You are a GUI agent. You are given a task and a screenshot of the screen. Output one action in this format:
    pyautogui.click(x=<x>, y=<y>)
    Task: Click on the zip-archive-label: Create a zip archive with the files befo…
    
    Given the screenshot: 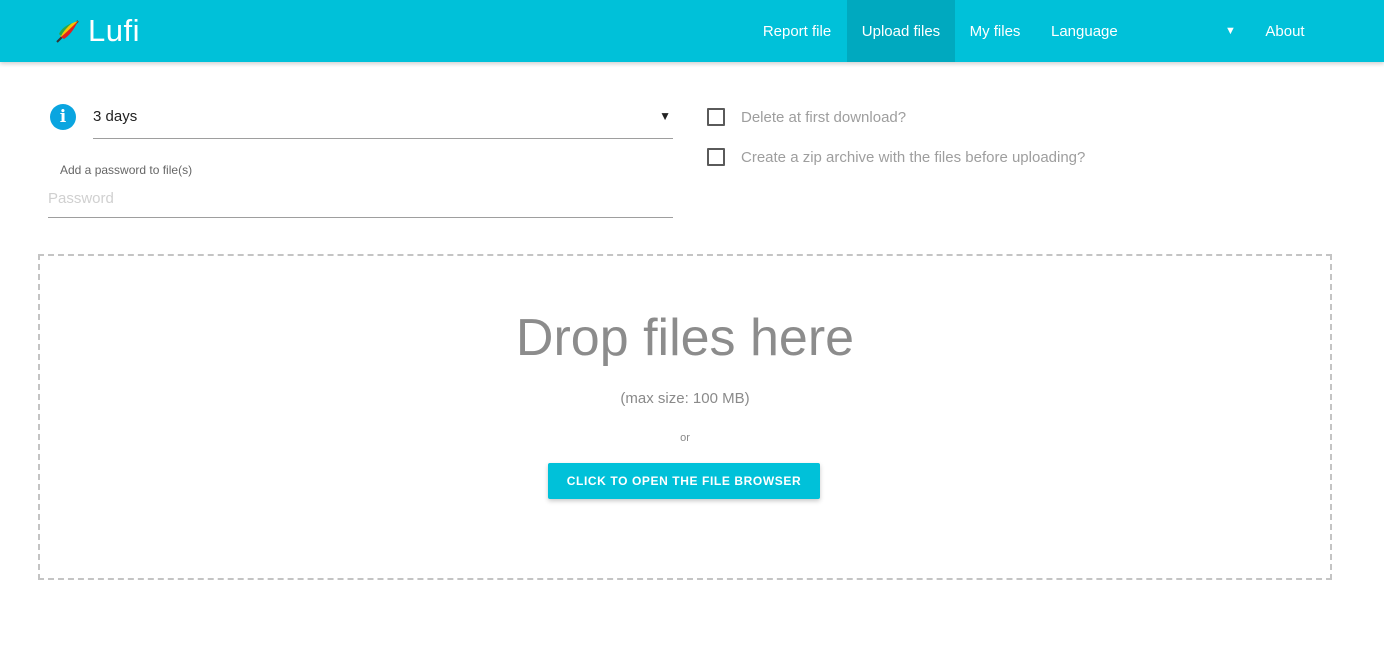 What is the action you would take?
    pyautogui.click(x=913, y=157)
    